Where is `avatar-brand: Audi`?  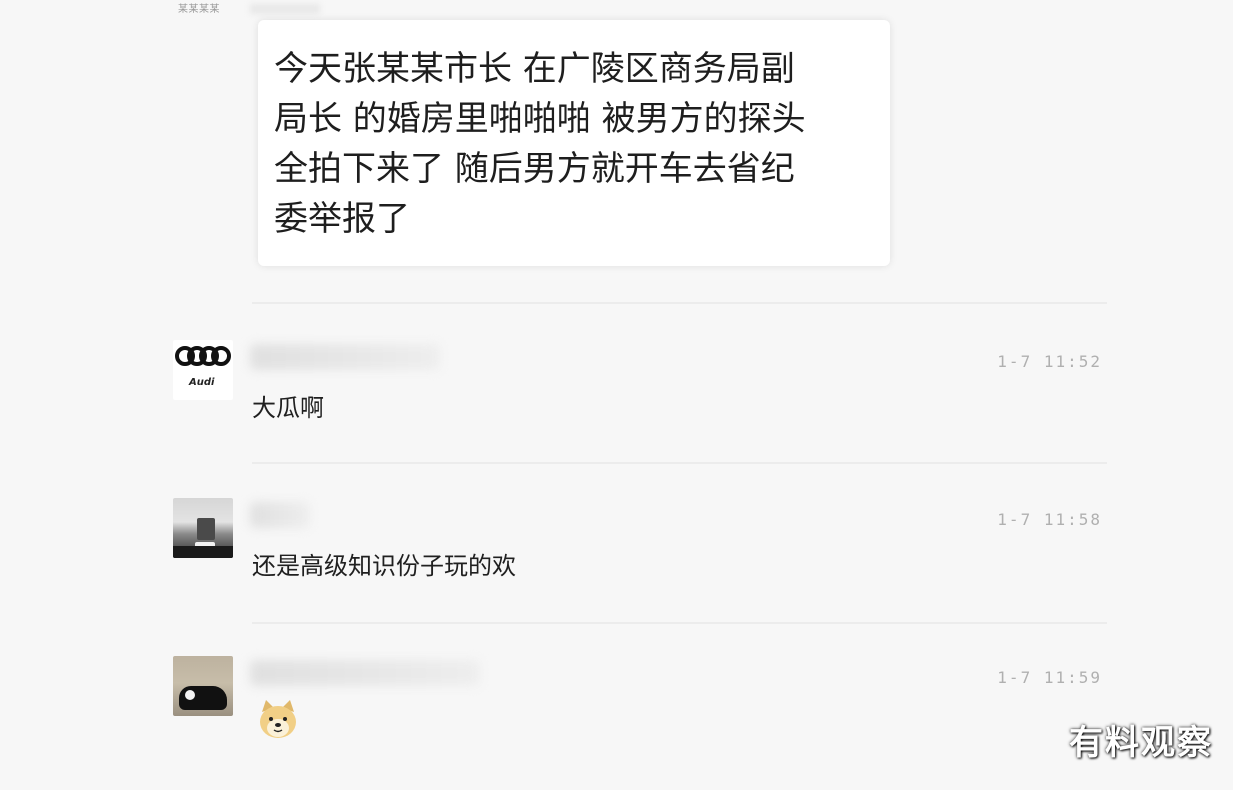
avatar-brand: Audi is located at coordinates (202, 382).